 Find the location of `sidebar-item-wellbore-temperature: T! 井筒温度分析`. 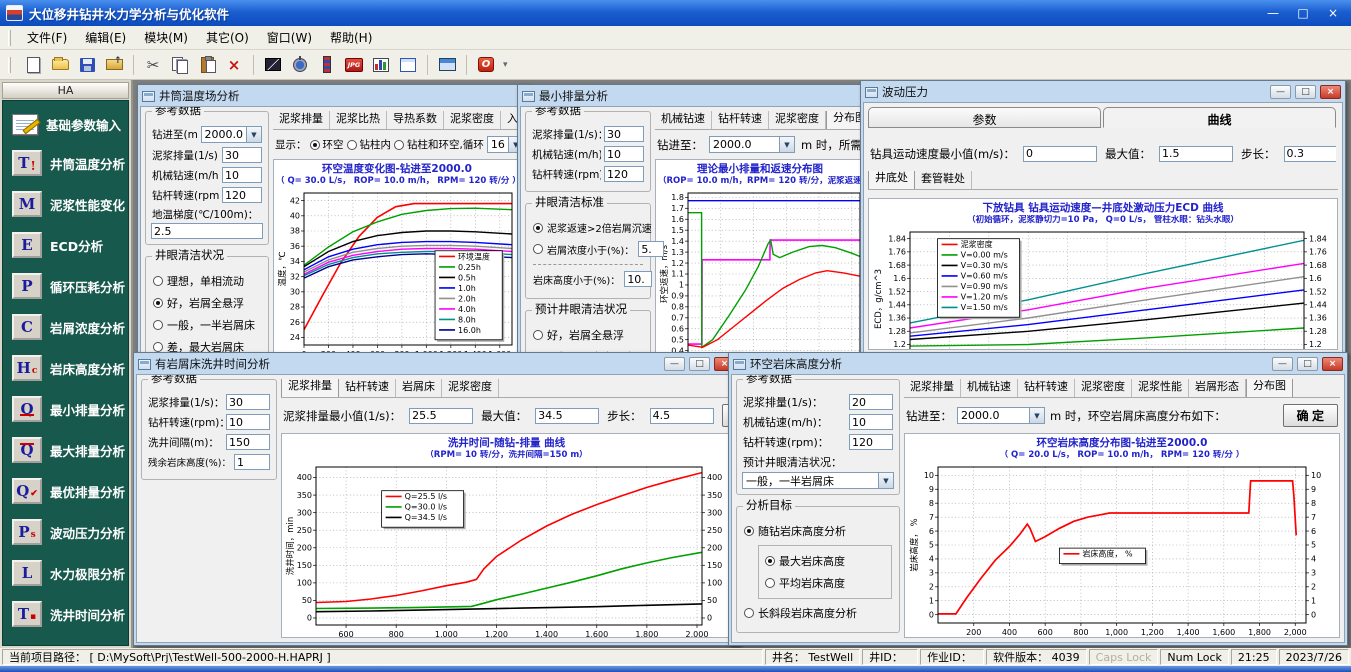

sidebar-item-wellbore-temperature: T! 井筒温度分析 is located at coordinates (70, 163).